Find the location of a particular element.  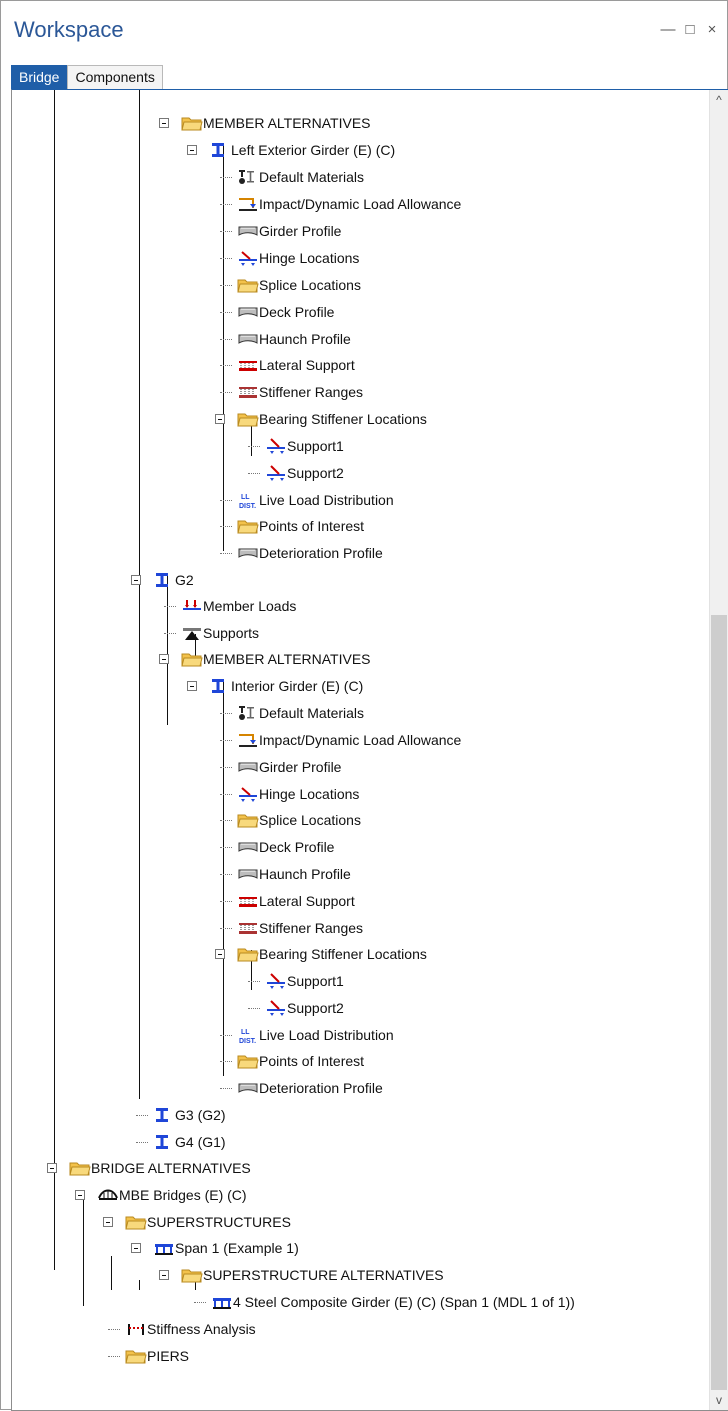

panel-header: Workspace — □ × is located at coordinates (364, 33).